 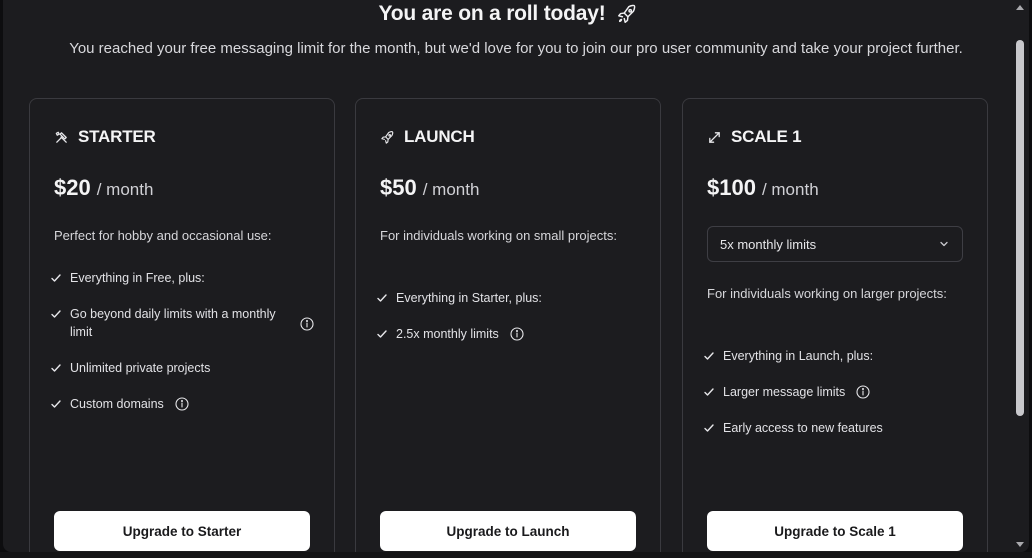 I want to click on tools-icon, so click(x=61, y=137).